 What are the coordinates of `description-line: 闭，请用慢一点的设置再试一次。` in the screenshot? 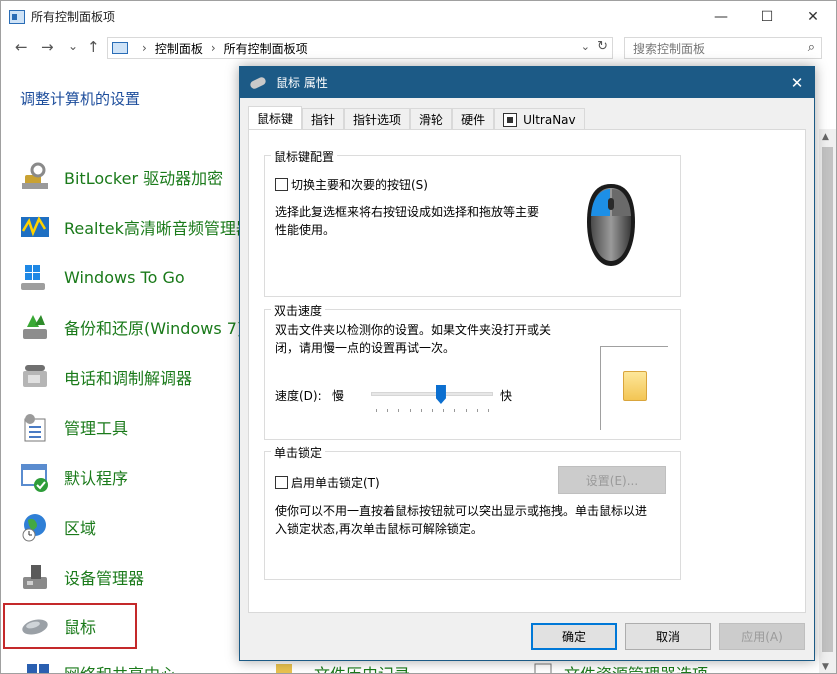 It's located at (365, 348).